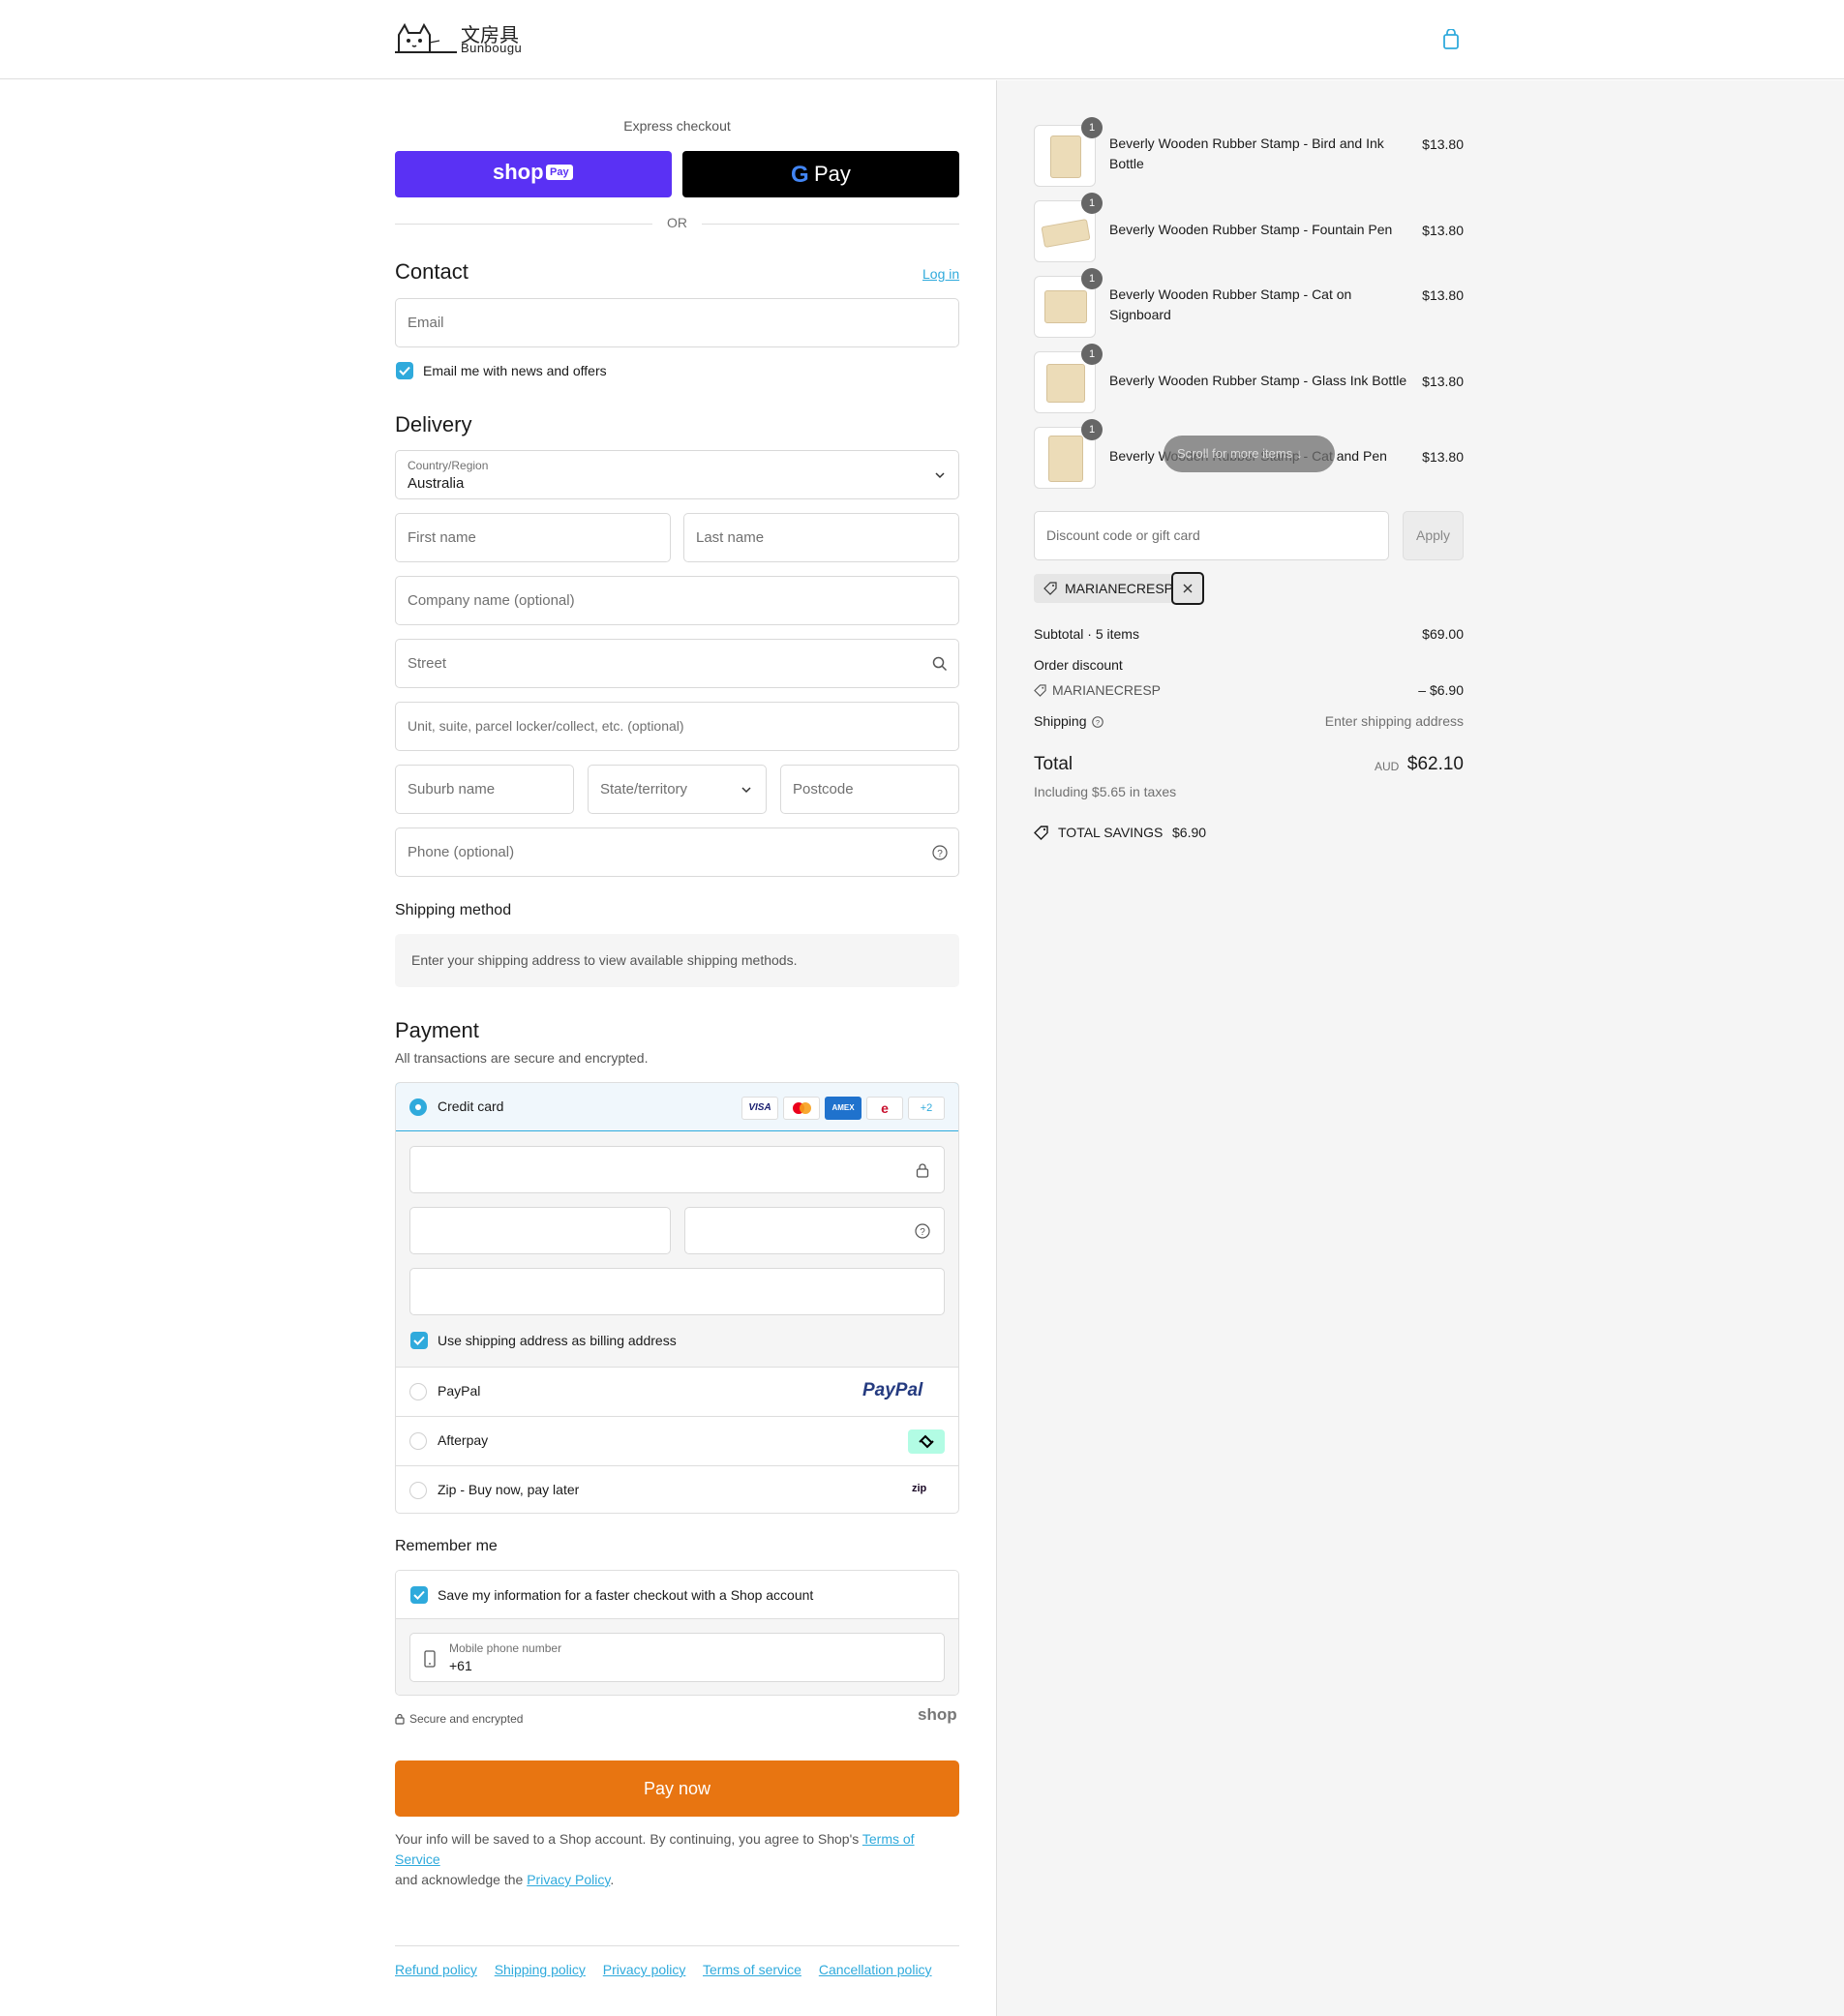  I want to click on privacy-policy-link: Privacy Policy, so click(568, 1880).